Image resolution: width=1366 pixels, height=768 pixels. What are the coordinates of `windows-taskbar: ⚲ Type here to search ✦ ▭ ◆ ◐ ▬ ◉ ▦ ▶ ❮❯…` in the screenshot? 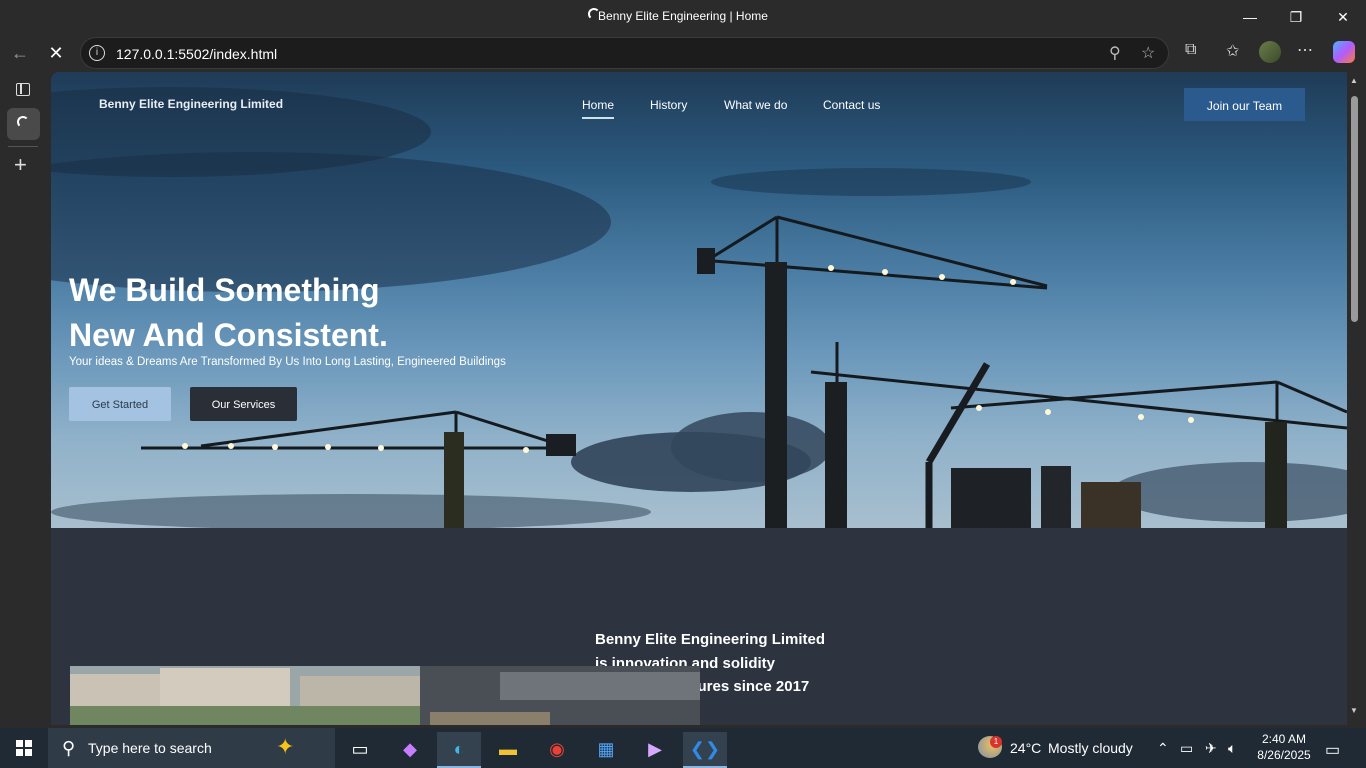 It's located at (683, 748).